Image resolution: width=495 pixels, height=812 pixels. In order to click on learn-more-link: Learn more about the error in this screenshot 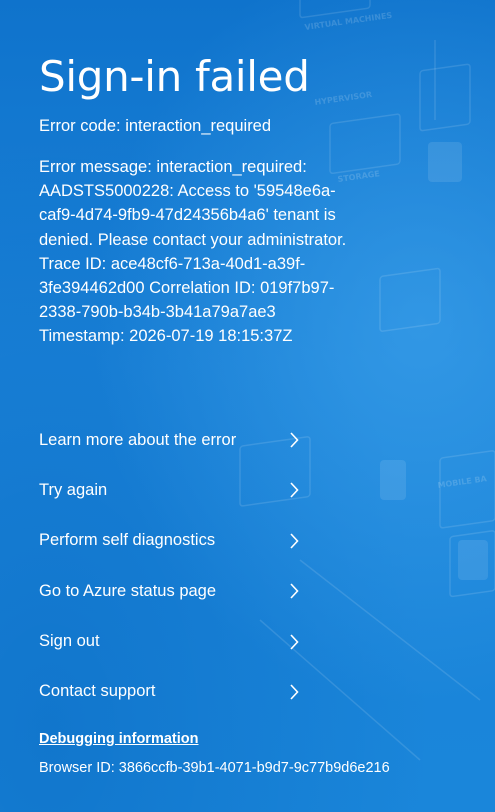, I will do `click(169, 440)`.